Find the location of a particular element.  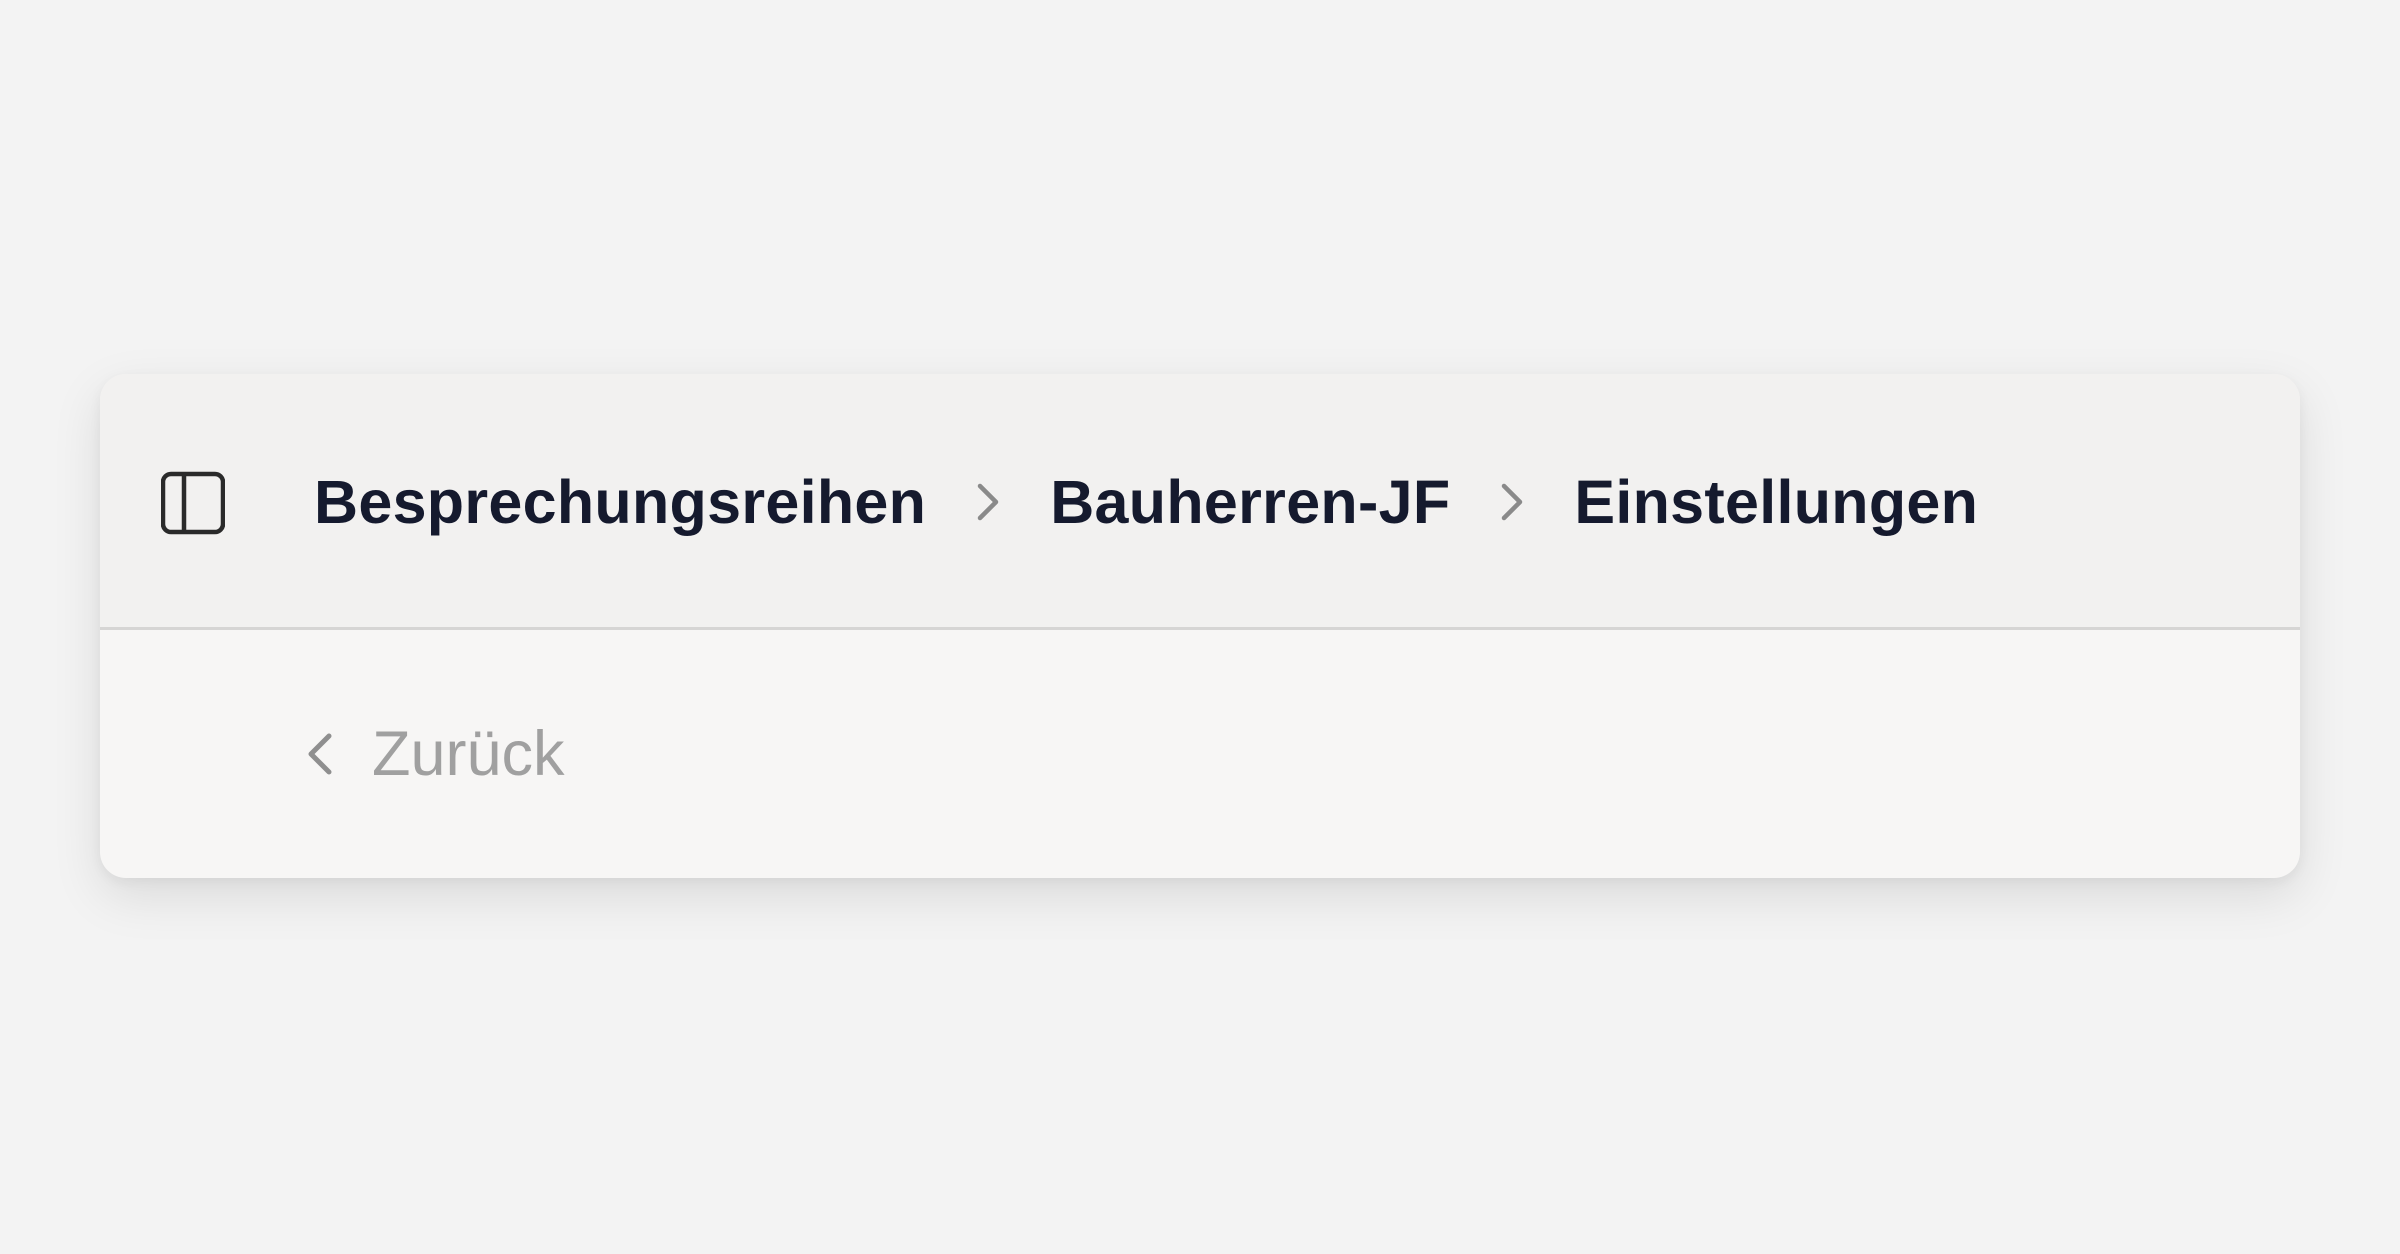

breadcrumb-item-einstellungen: Einstellungen is located at coordinates (1776, 502).